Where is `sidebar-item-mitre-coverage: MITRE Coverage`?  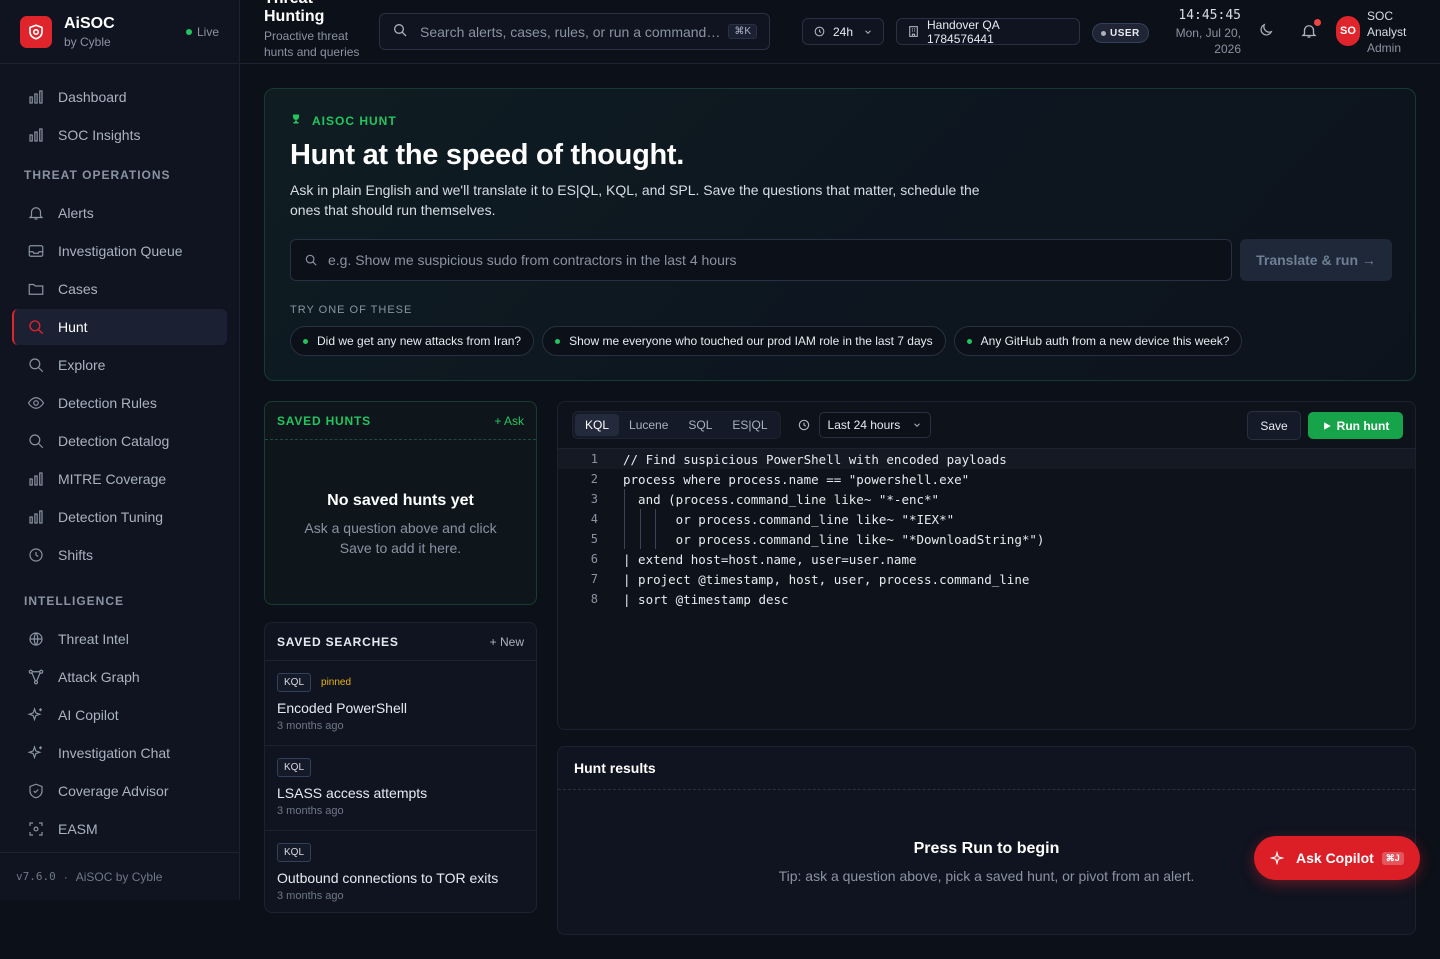
sidebar-item-mitre-coverage: MITRE Coverage is located at coordinates (119, 479).